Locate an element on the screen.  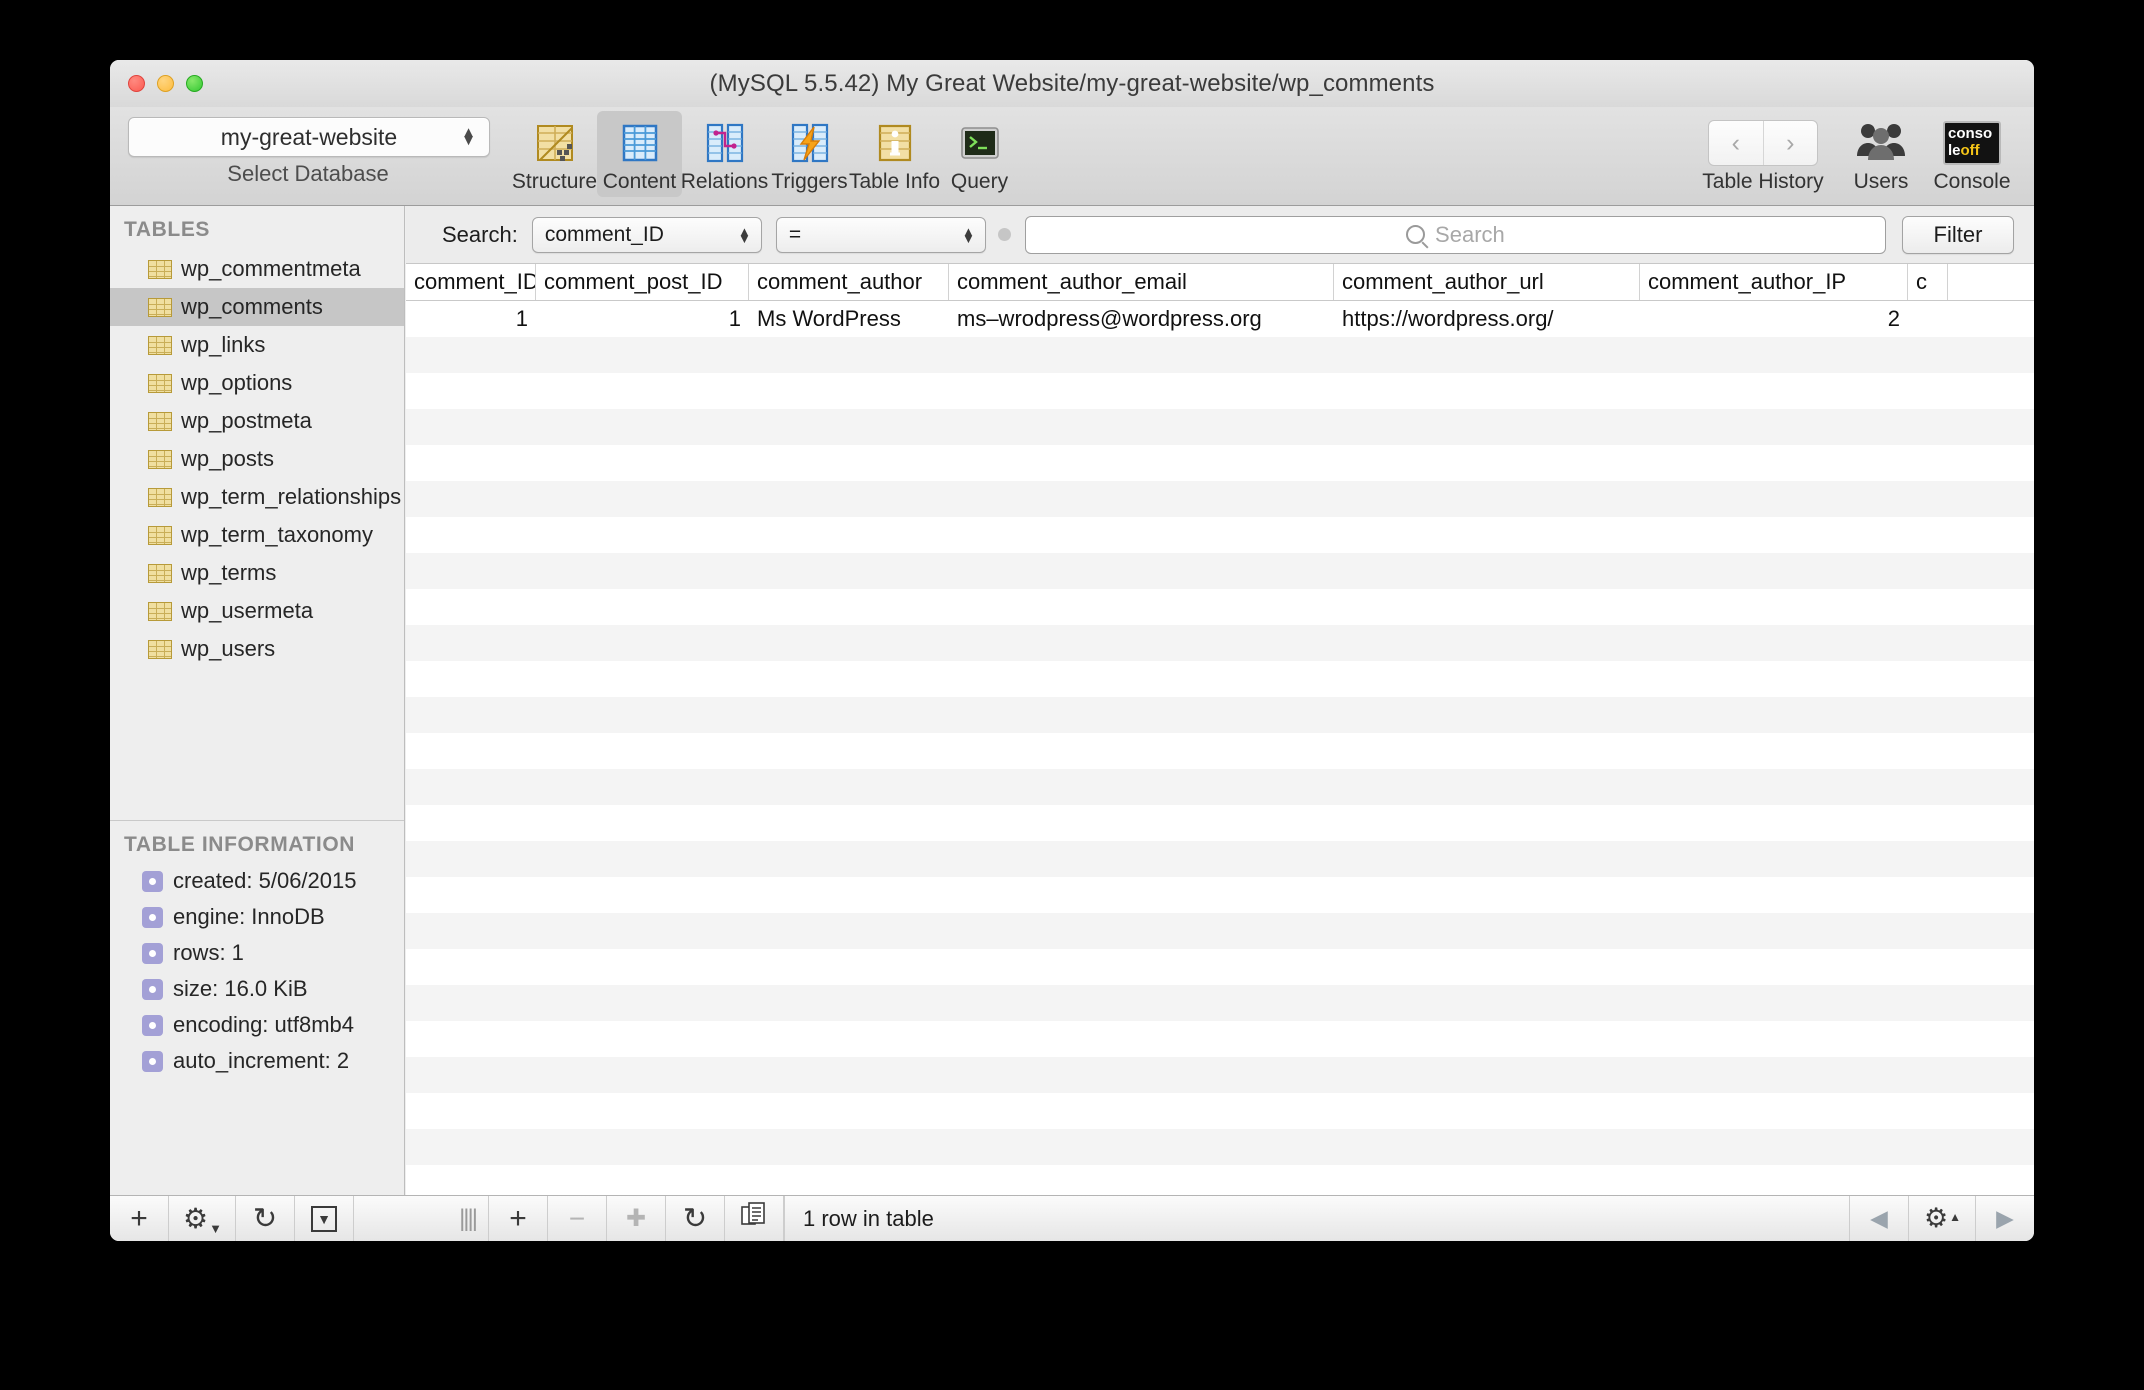
tab-query: Query is located at coordinates (979, 154).